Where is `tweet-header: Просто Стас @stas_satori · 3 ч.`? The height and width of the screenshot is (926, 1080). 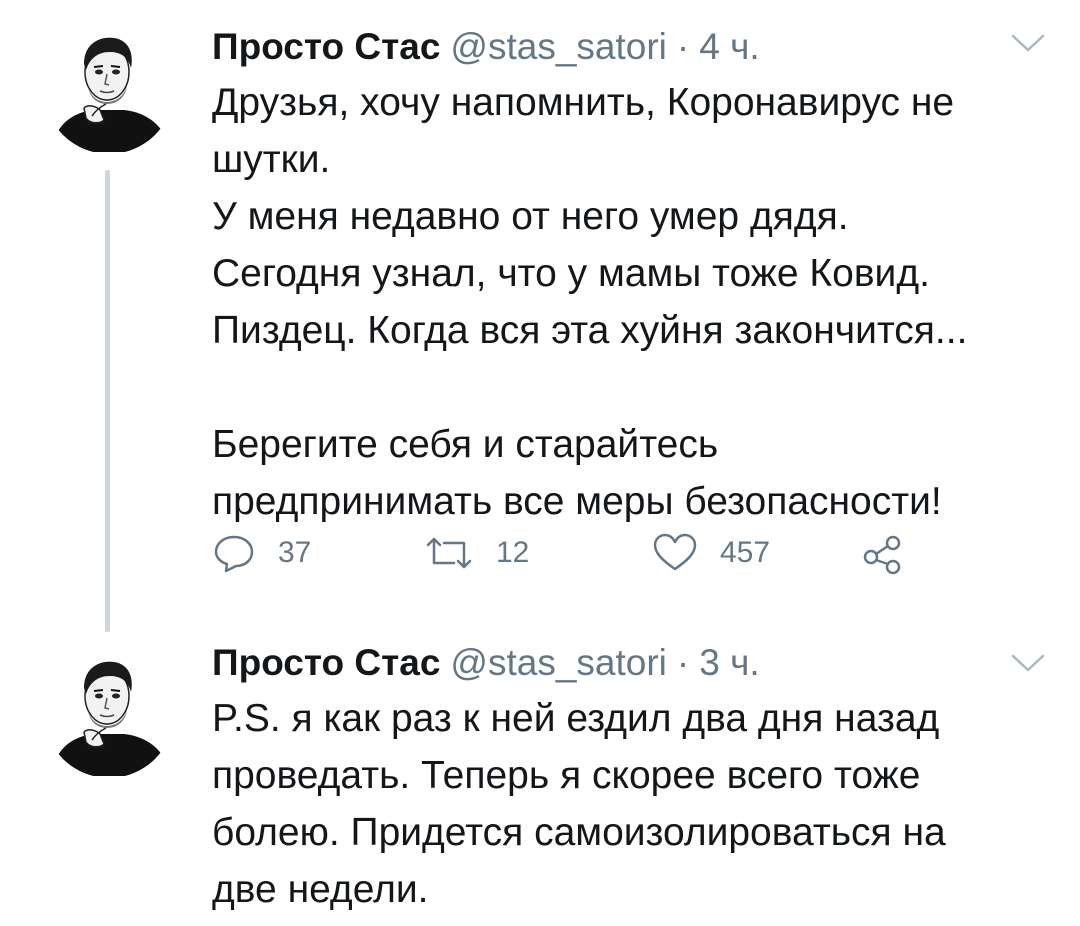 tweet-header: Просто Стас @stas_satori · 3 ч. is located at coordinates (486, 663).